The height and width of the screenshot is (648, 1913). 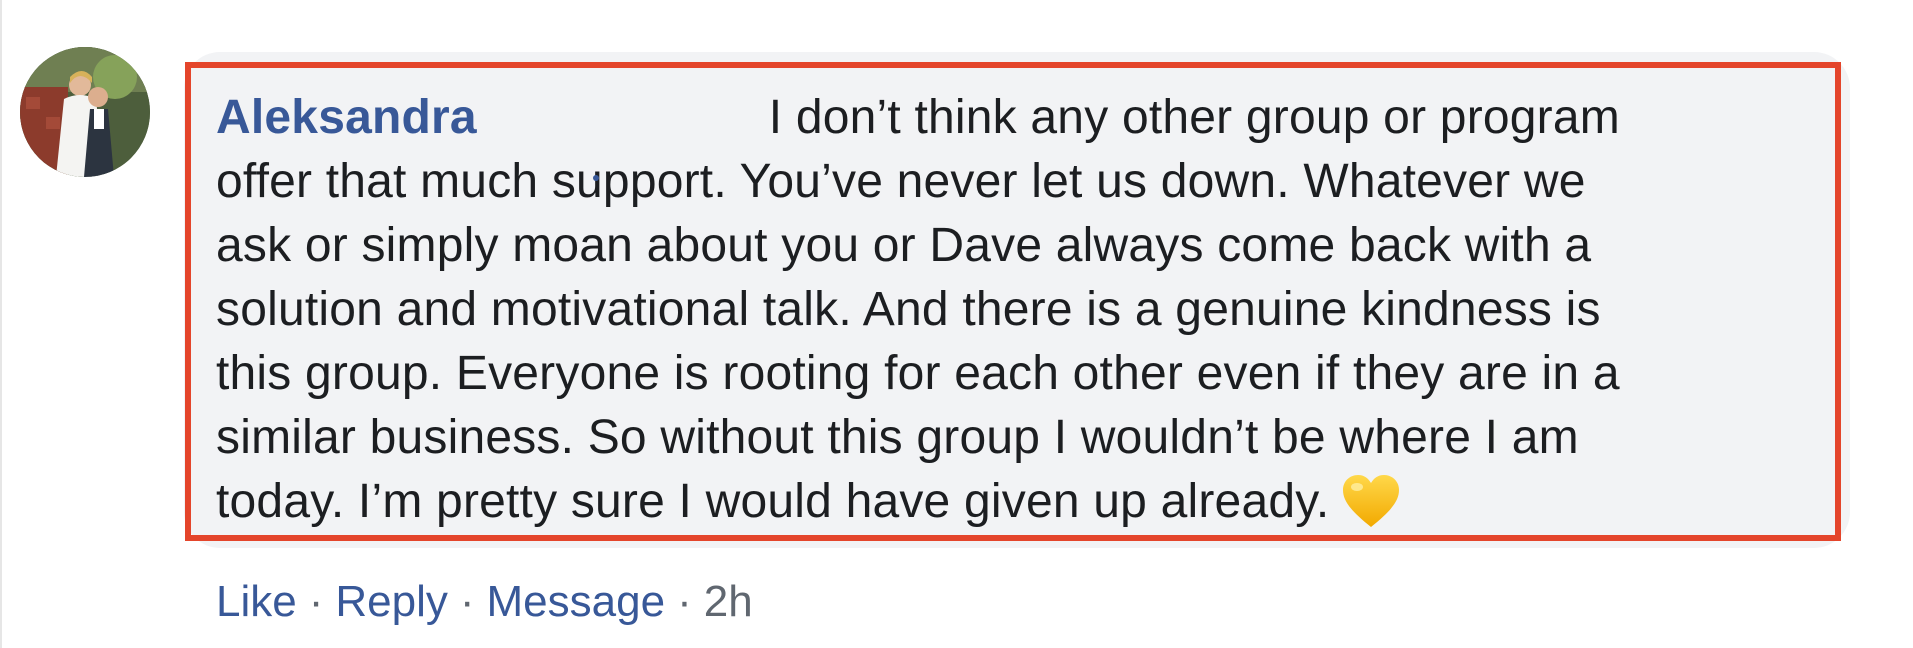 What do you see at coordinates (576, 601) in the screenshot?
I see `message-link: Message` at bounding box center [576, 601].